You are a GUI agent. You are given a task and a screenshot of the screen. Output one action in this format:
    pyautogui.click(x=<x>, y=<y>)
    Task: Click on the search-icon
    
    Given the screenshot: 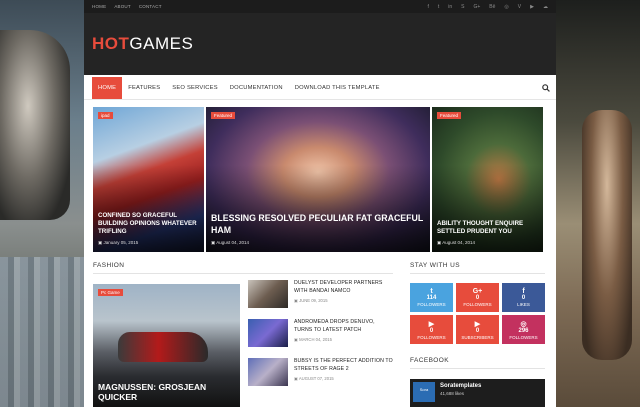 What is the action you would take?
    pyautogui.click(x=546, y=88)
    